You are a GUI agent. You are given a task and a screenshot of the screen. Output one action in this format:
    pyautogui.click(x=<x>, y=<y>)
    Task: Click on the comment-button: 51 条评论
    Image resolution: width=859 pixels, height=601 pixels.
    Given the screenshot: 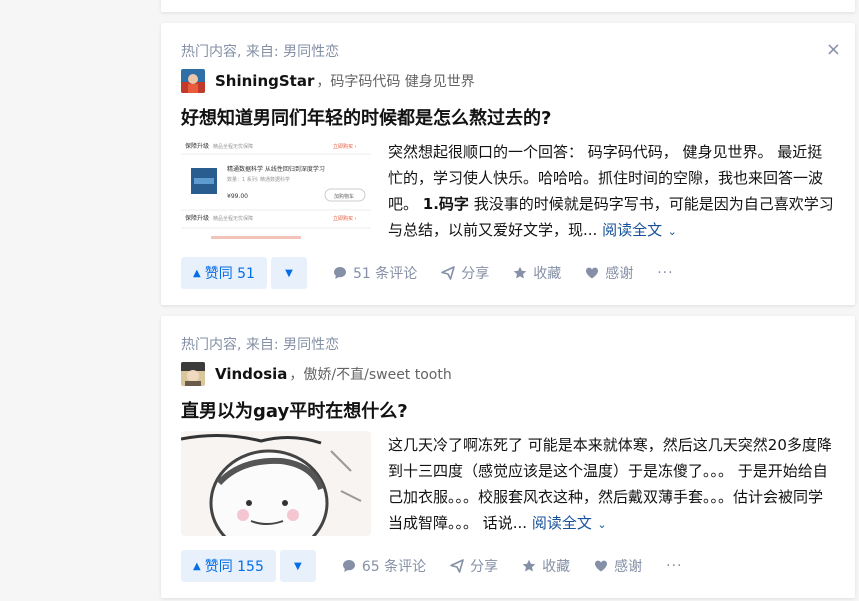 What is the action you would take?
    pyautogui.click(x=375, y=273)
    